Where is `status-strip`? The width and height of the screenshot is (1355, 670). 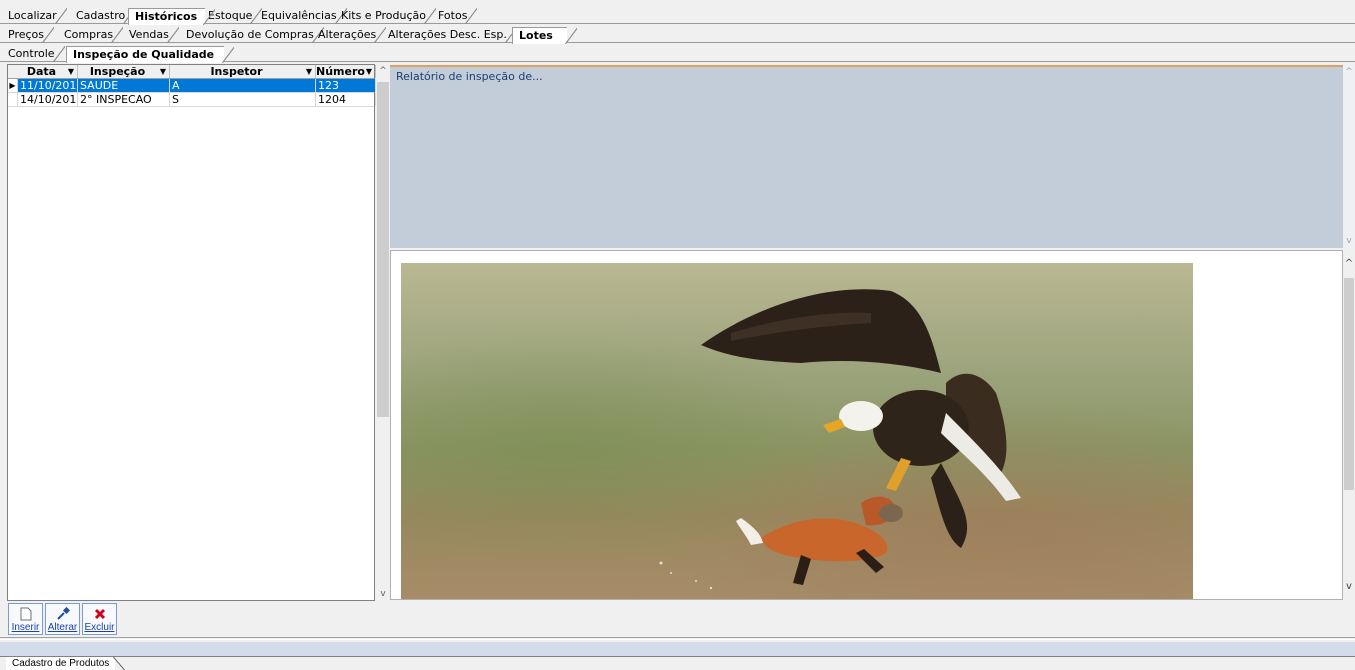 status-strip is located at coordinates (677, 649).